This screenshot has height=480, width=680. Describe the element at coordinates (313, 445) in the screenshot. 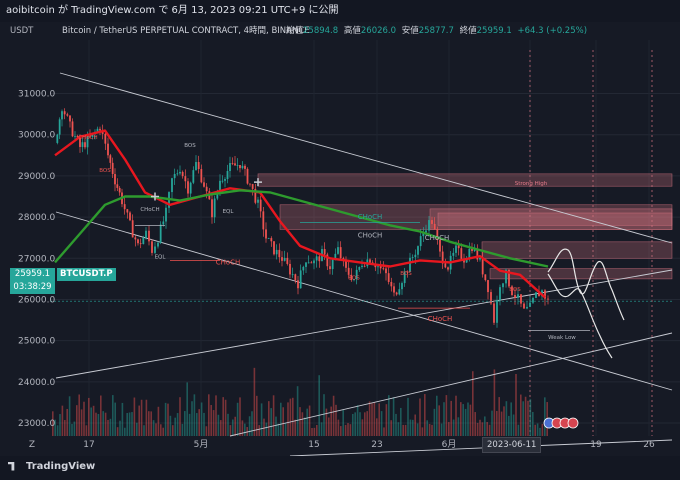

I see `x-tick-label: 15` at that location.